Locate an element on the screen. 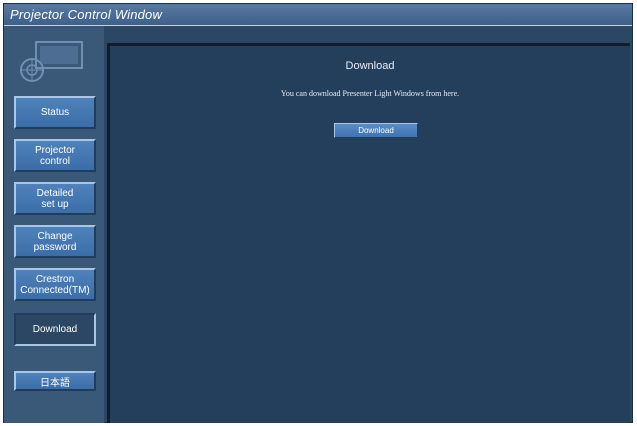  sidebar-item-projector-control: Projector control is located at coordinates (55, 155).